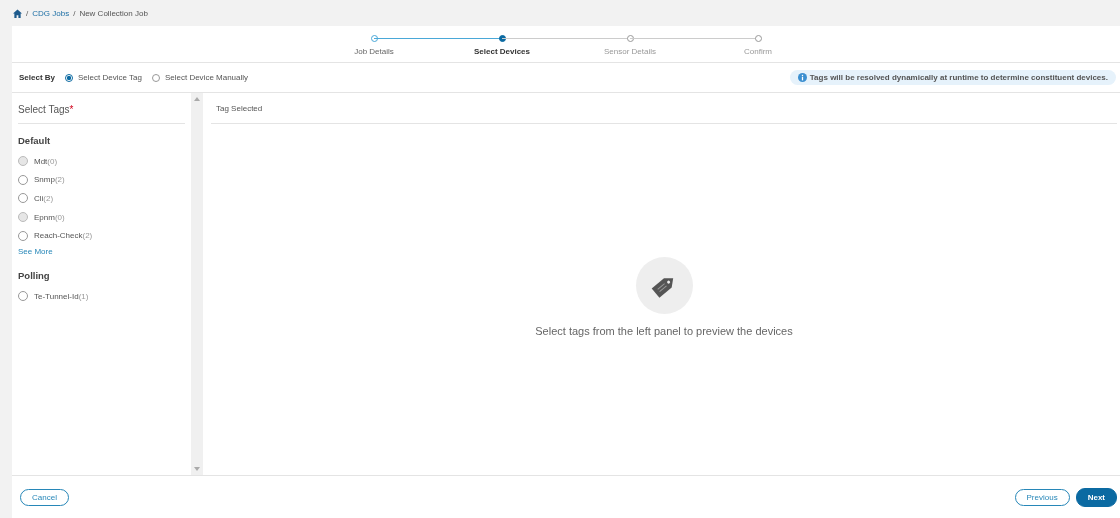  Describe the element at coordinates (101, 251) in the screenshot. I see `see-more-link: See More` at that location.